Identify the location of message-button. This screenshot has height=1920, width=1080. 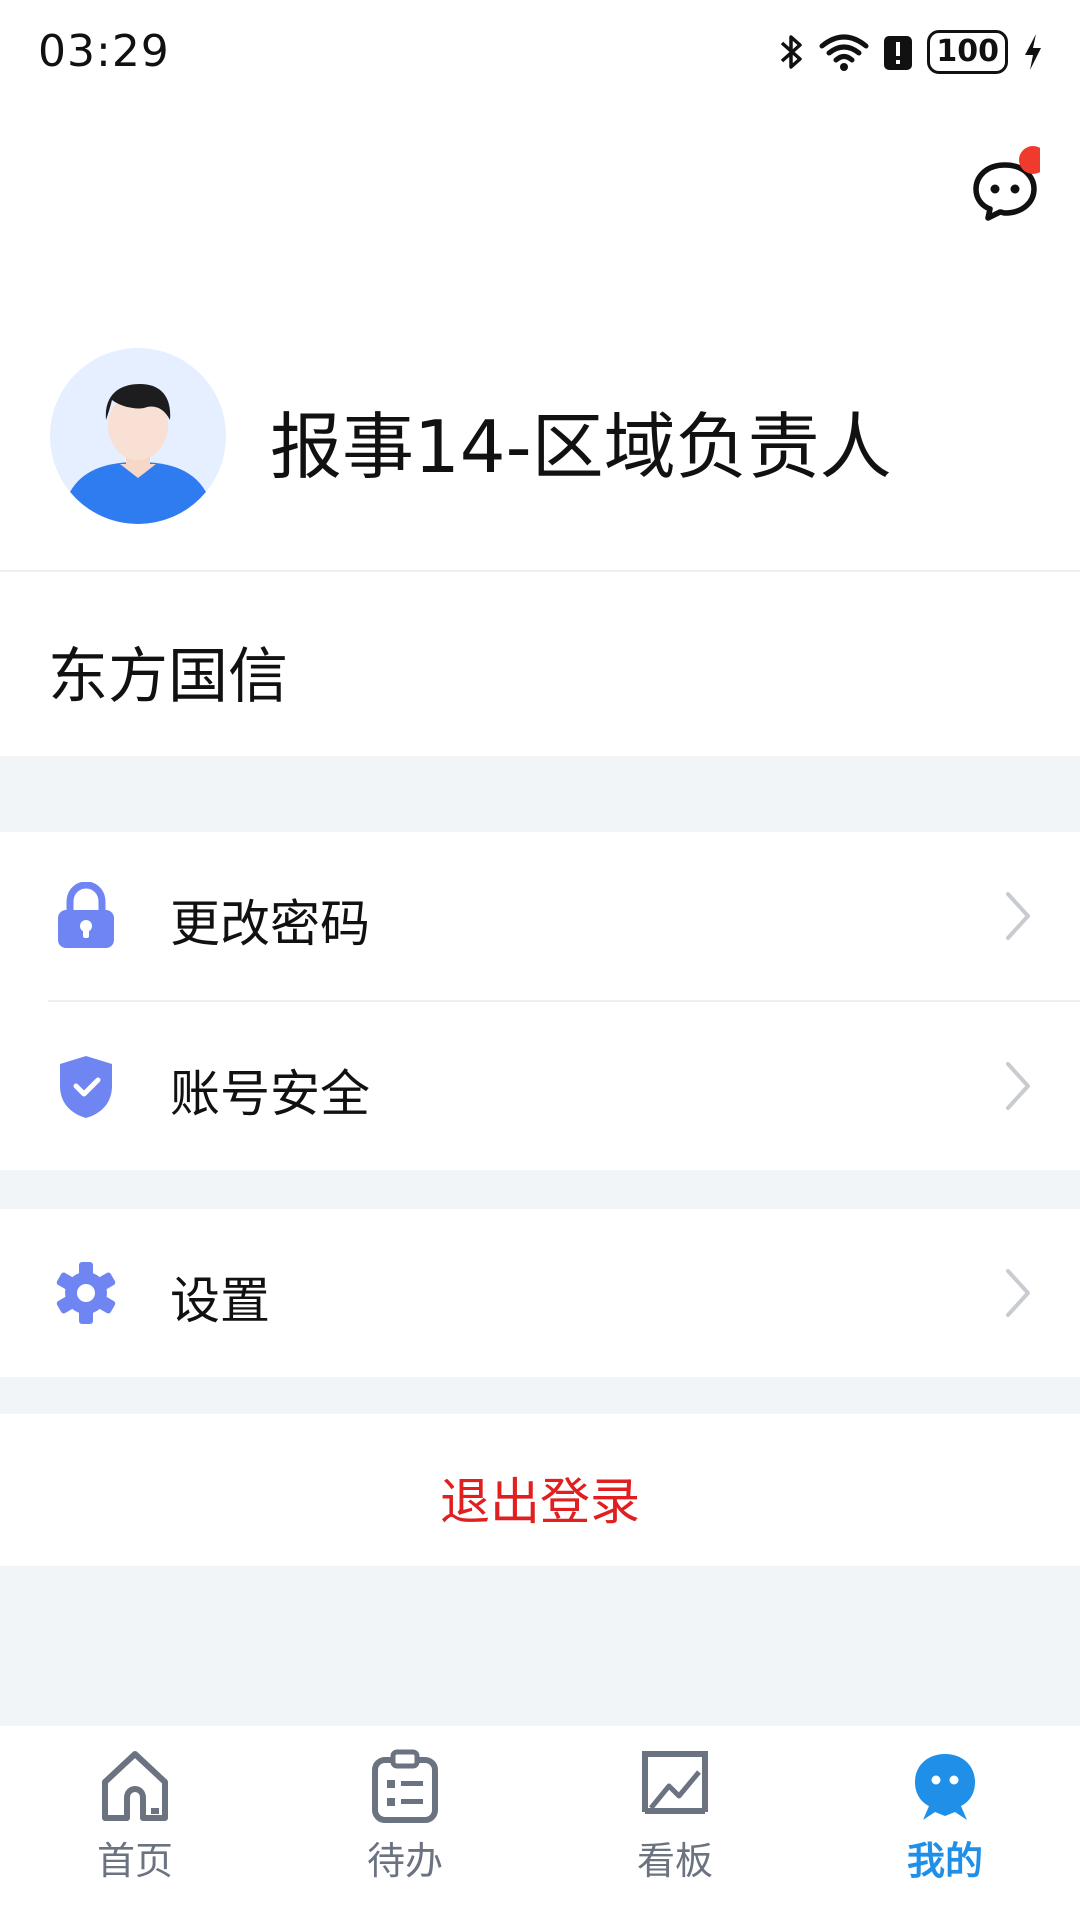
(1008, 185).